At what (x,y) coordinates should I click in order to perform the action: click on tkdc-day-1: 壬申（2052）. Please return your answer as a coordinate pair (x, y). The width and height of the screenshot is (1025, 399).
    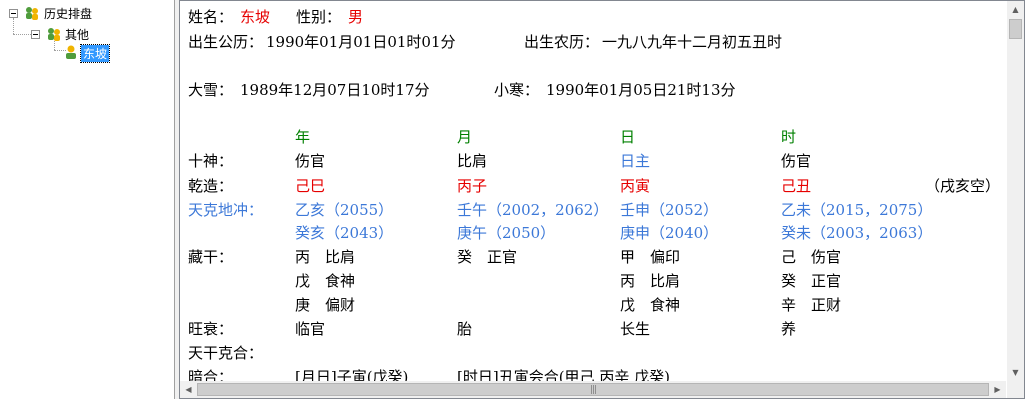
    Looking at the image, I should click on (669, 210).